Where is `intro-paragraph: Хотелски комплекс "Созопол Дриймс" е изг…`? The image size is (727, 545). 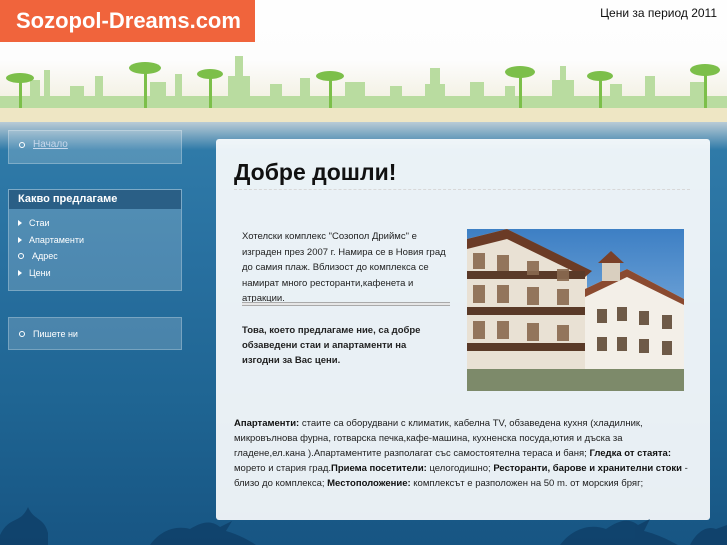
intro-paragraph: Хотелски комплекс "Созопол Дриймс" е изг… is located at coordinates (344, 267).